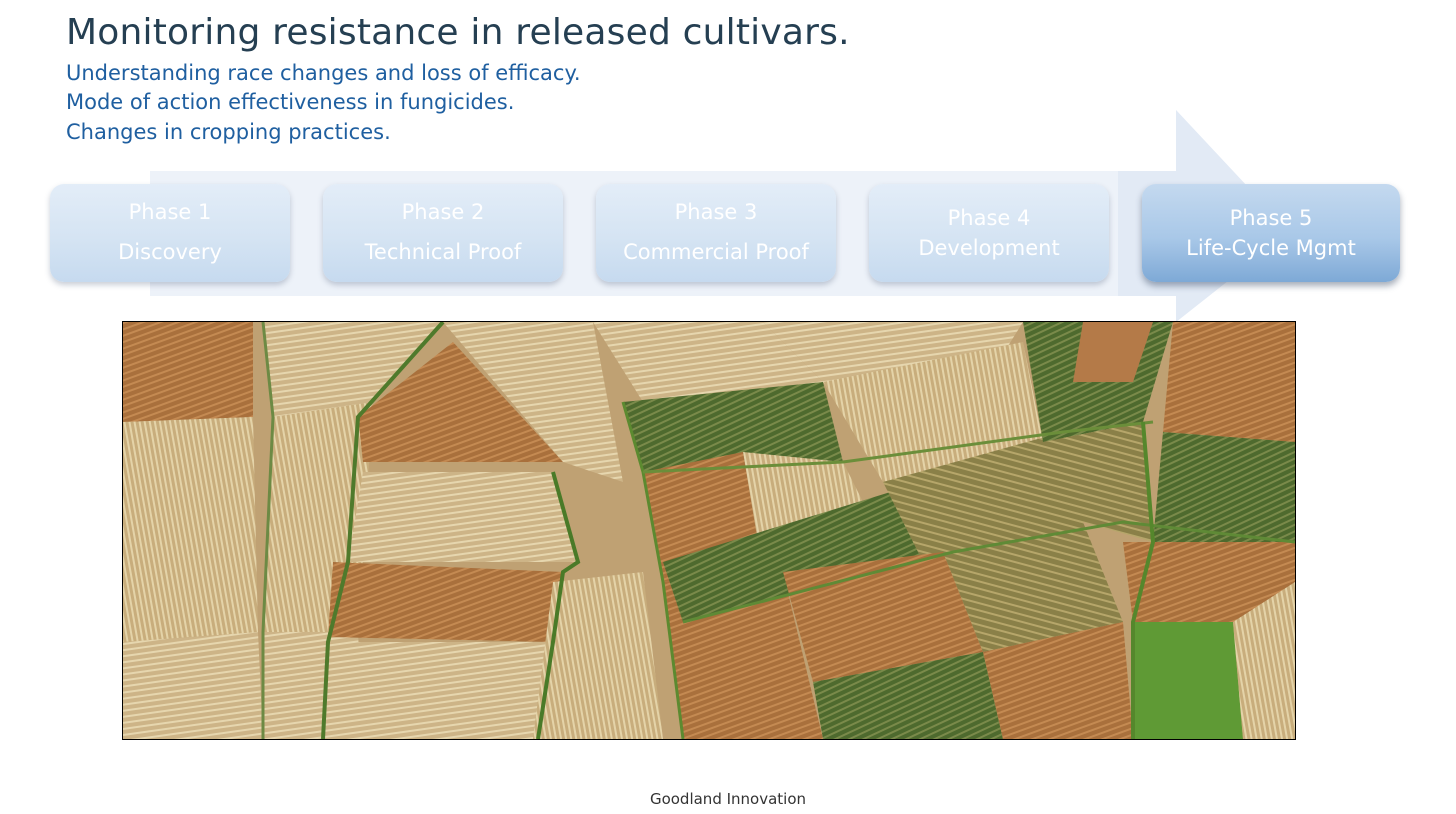 The height and width of the screenshot is (814, 1456). I want to click on phase-label: Phase 4, so click(989, 218).